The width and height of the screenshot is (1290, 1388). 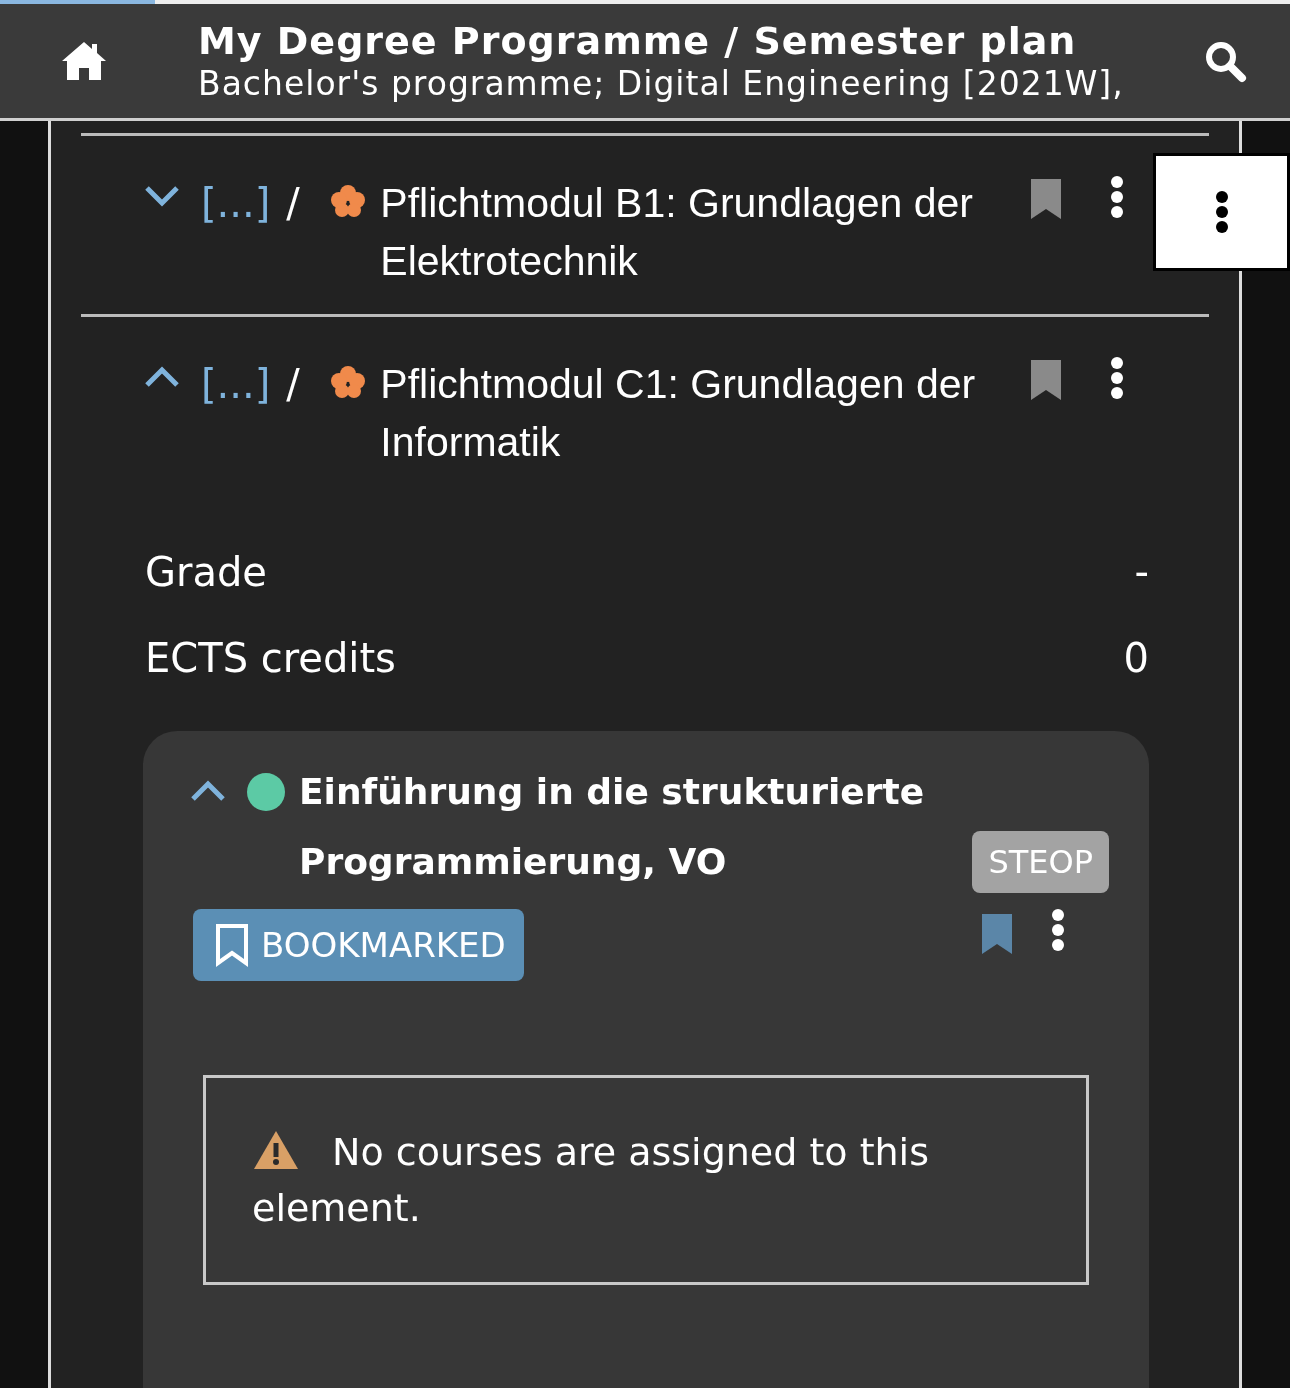 I want to click on notice-text: No courses are assigned to this element., so click(x=591, y=1180).